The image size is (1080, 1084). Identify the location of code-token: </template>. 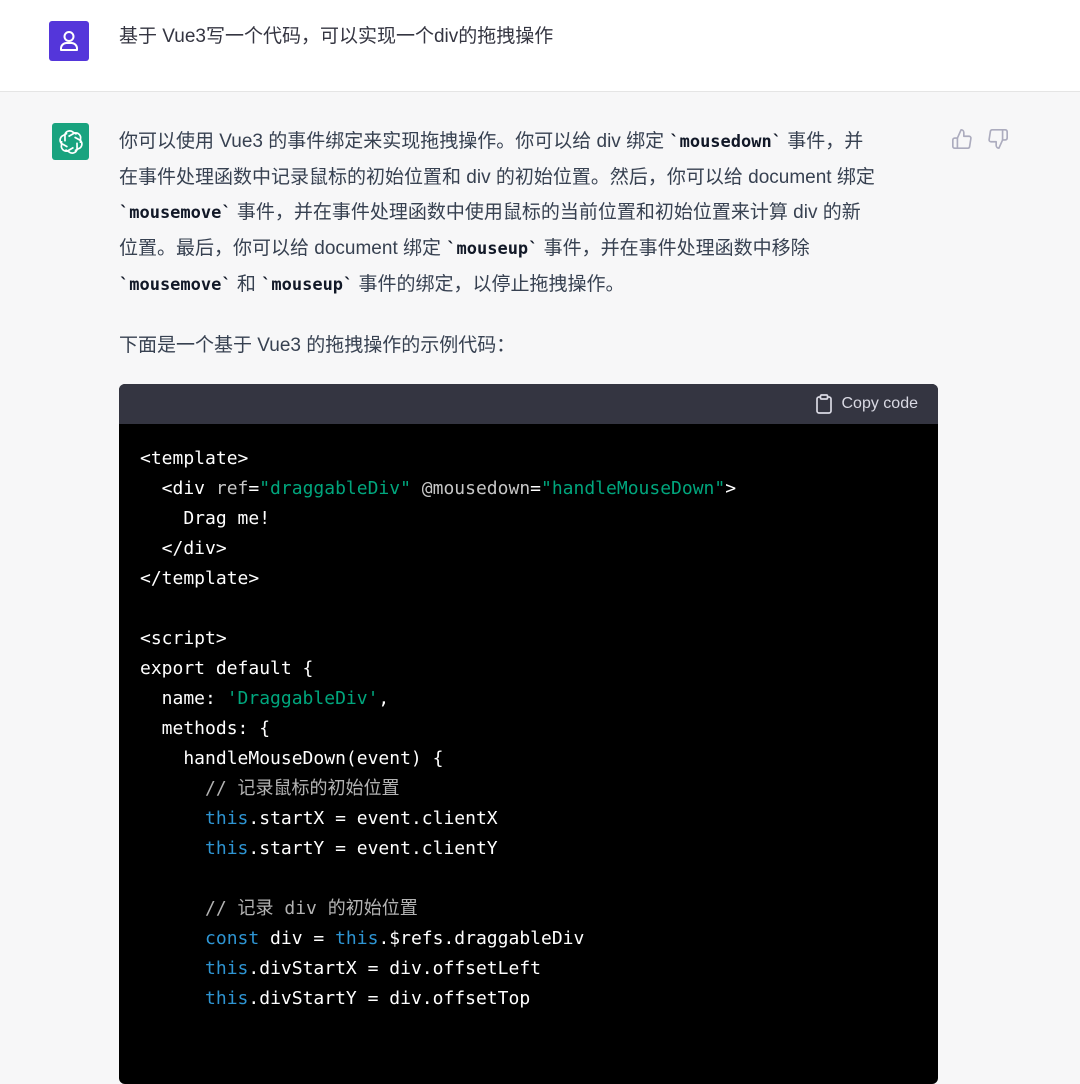
(200, 578).